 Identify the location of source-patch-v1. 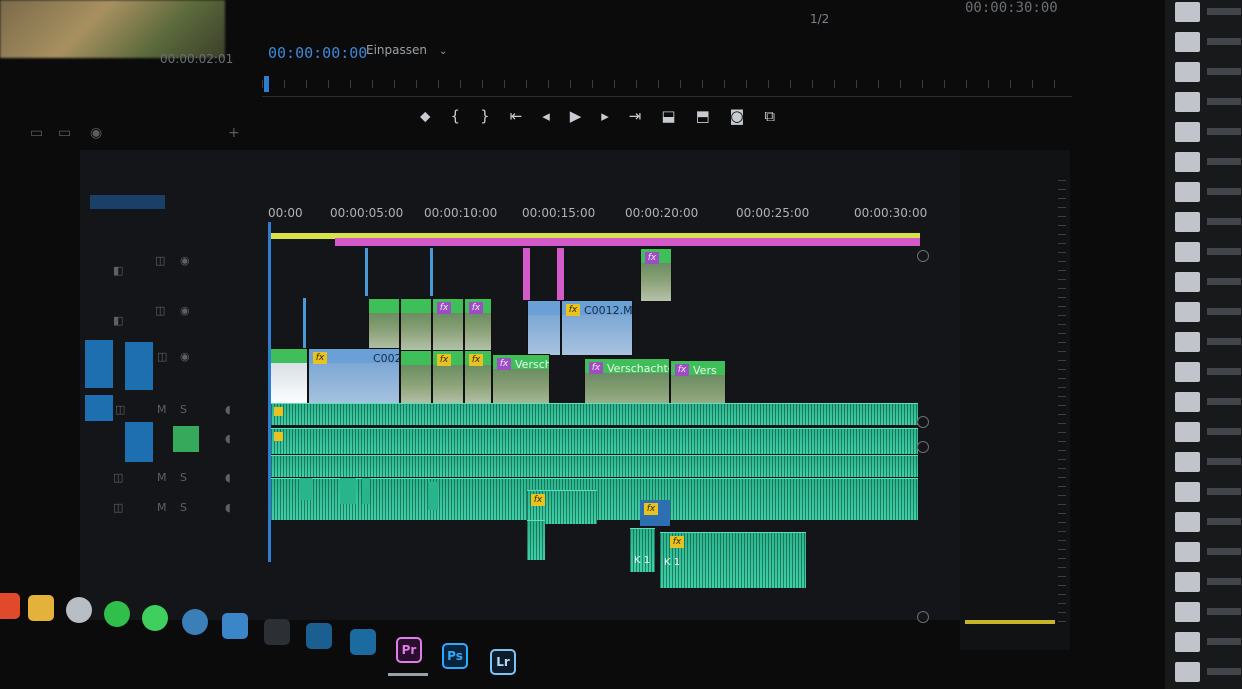
(99, 364).